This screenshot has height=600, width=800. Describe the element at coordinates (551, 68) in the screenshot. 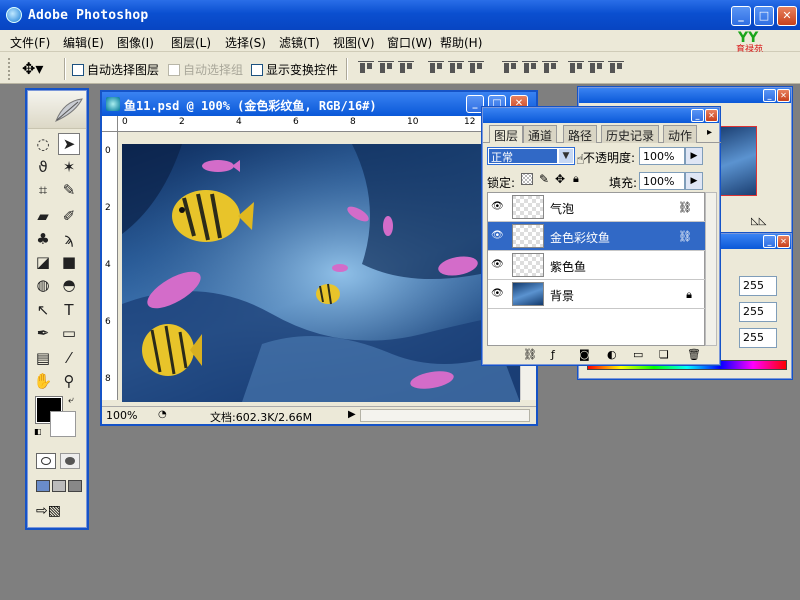

I see `distribute-bottom-icon` at that location.